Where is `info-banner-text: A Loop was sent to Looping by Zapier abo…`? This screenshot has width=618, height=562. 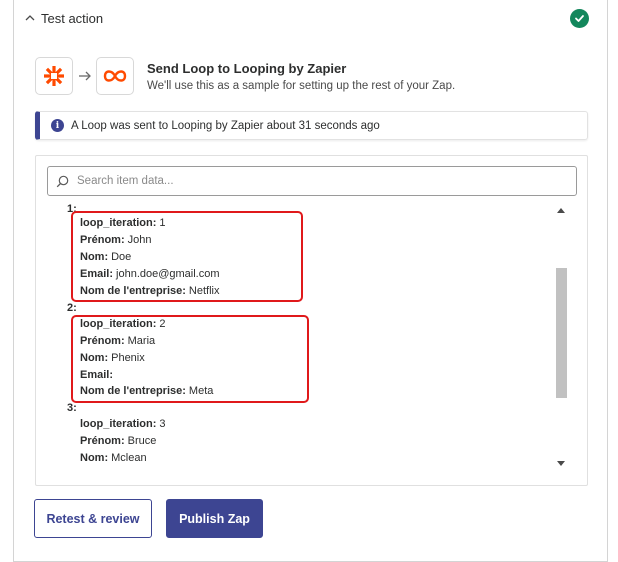 info-banner-text: A Loop was sent to Looping by Zapier abo… is located at coordinates (225, 125).